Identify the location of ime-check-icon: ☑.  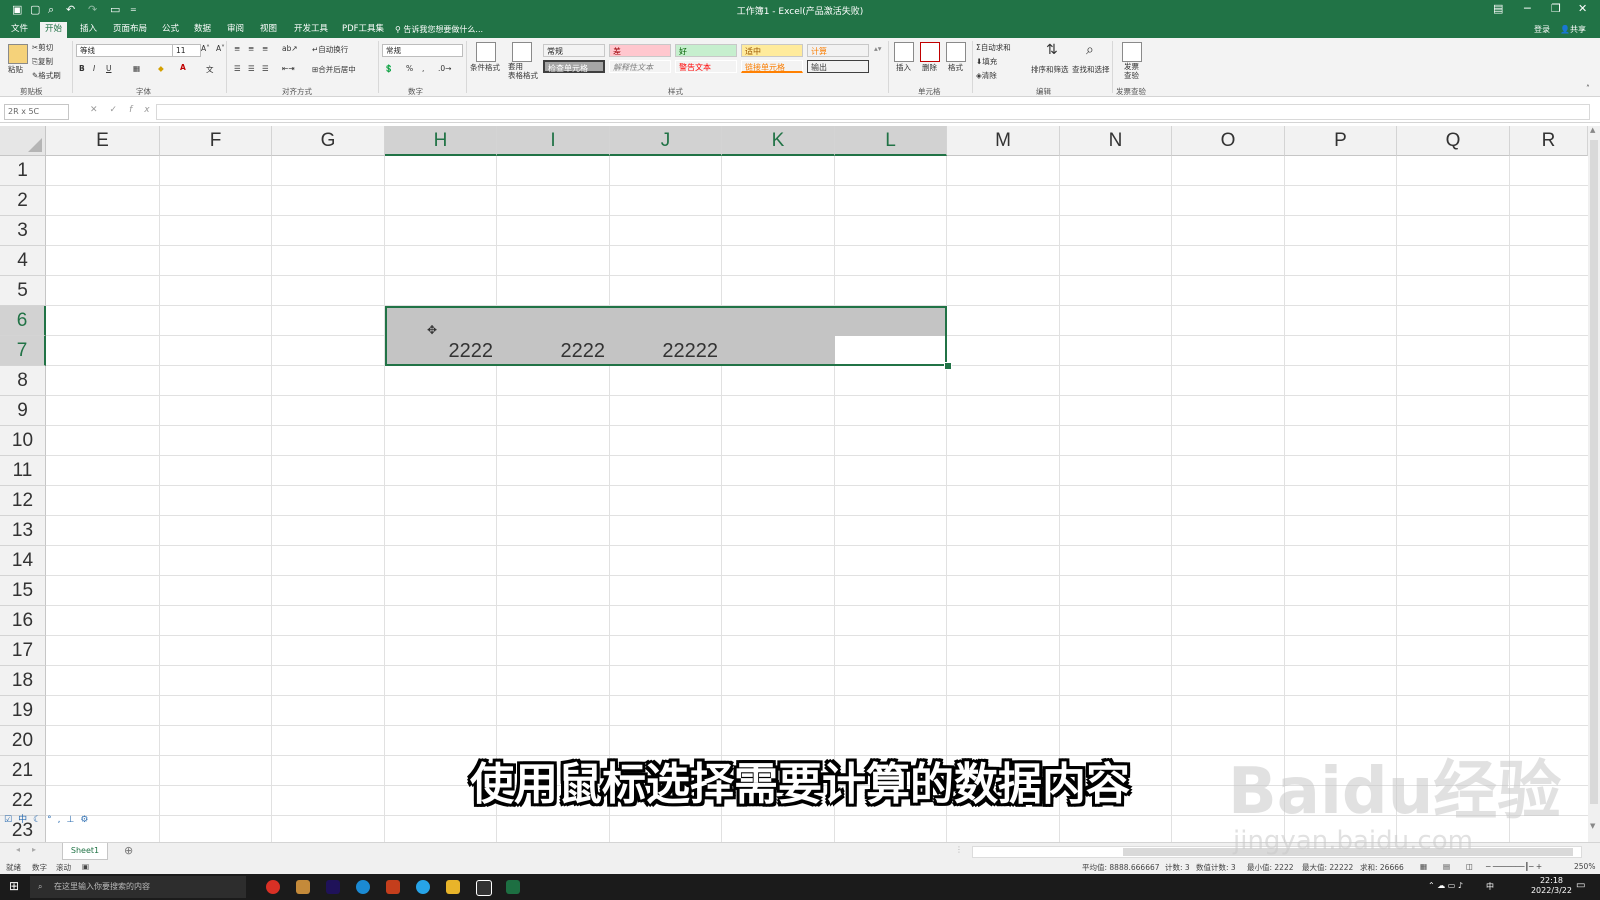
(11, 820).